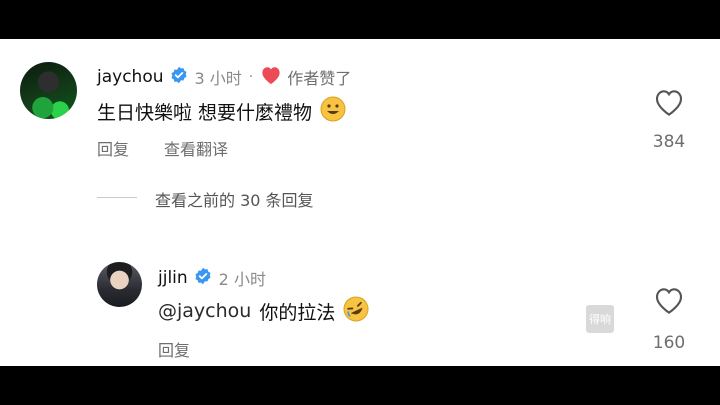 The width and height of the screenshot is (720, 405). I want to click on comment-text: 生日快樂啦 想要什麼禮物, so click(205, 112).